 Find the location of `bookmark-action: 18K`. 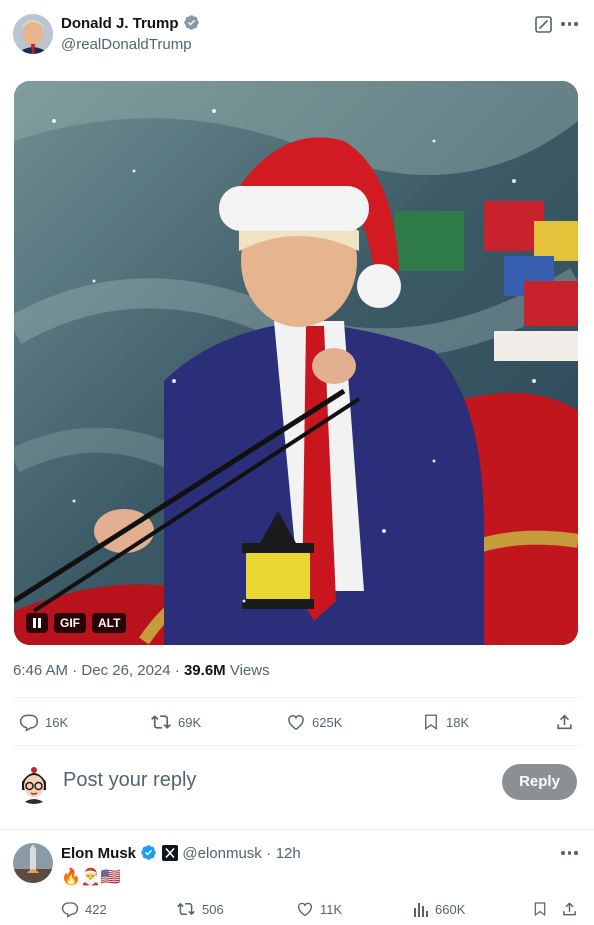

bookmark-action: 18K is located at coordinates (445, 722).